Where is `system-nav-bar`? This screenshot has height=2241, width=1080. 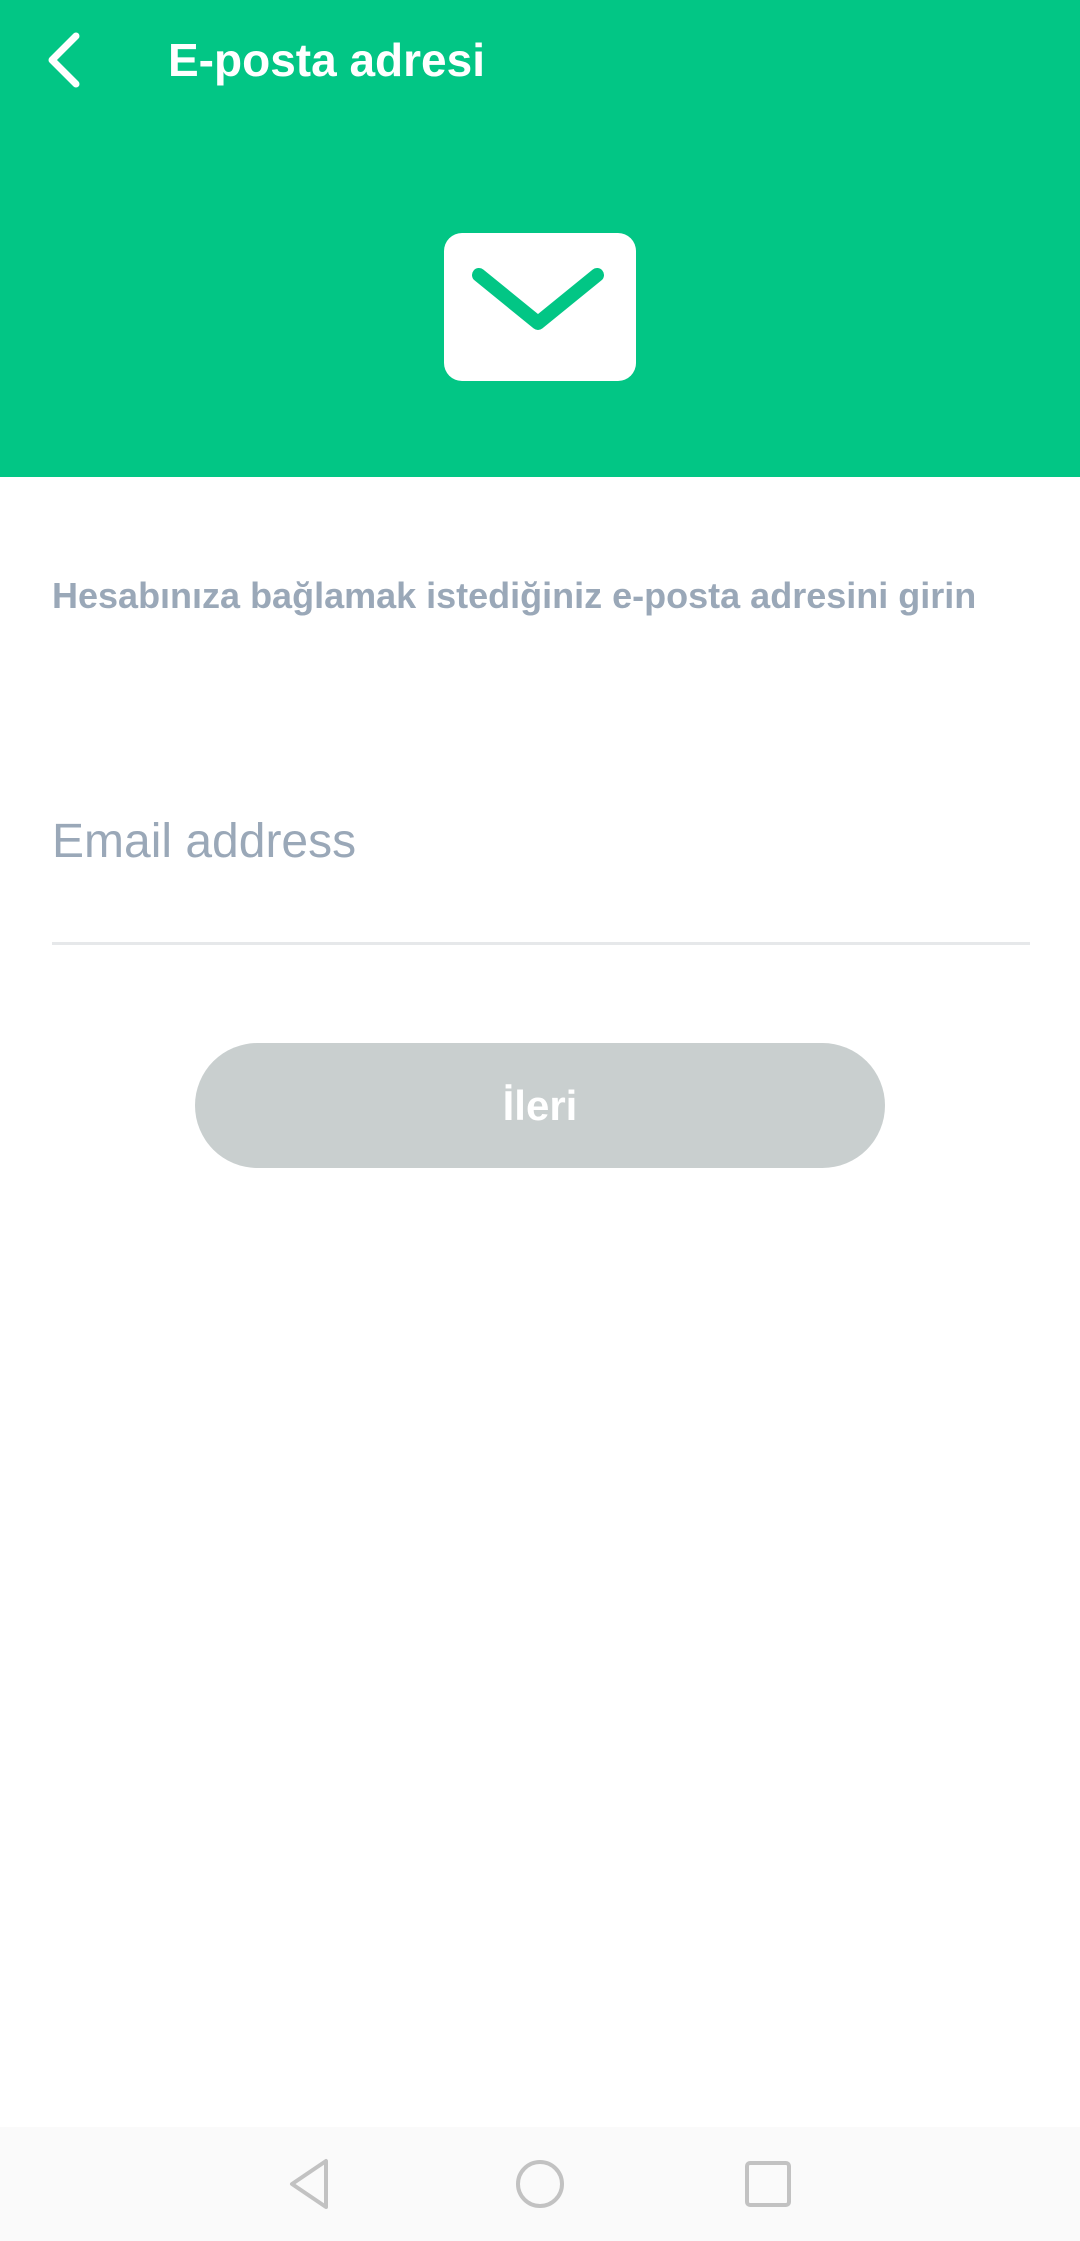
system-nav-bar is located at coordinates (540, 2184).